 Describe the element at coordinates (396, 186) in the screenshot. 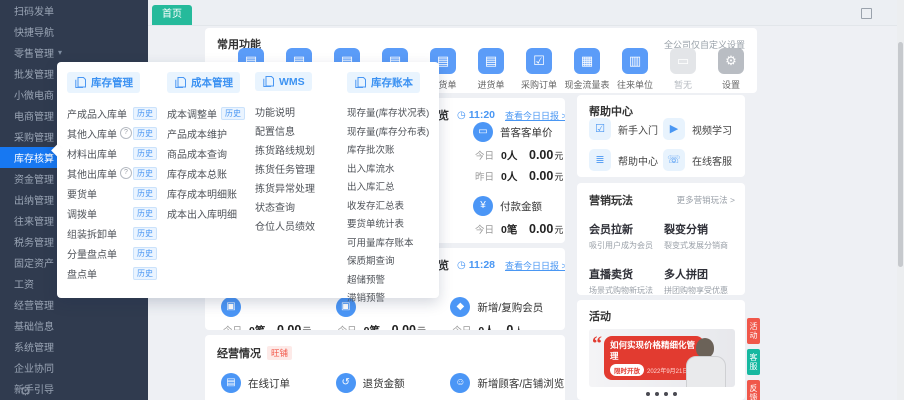

I see `menu-item: 出入库汇总` at that location.